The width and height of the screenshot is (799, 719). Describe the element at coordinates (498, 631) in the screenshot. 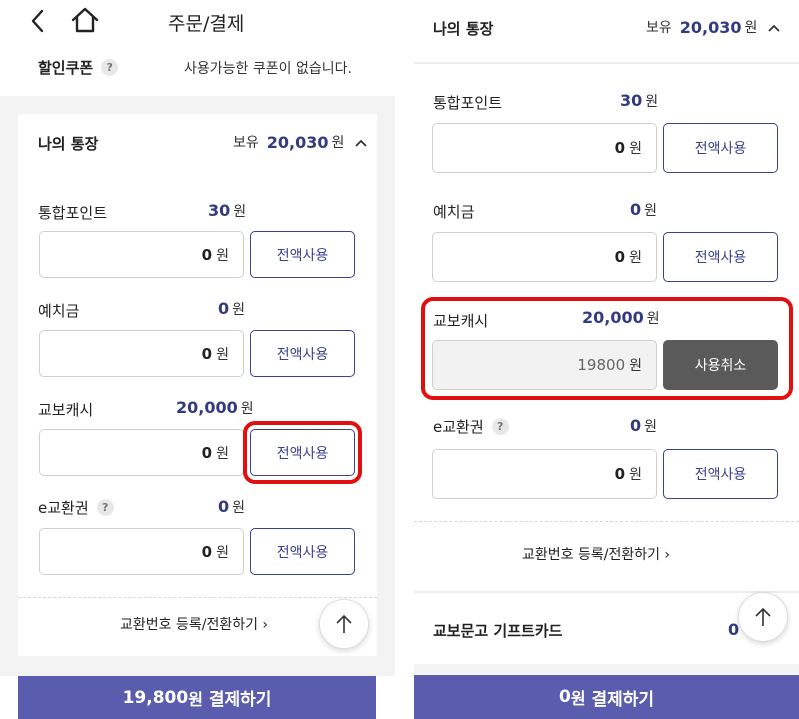

I see `giftcard-label: 교보문고 기프트카드` at that location.